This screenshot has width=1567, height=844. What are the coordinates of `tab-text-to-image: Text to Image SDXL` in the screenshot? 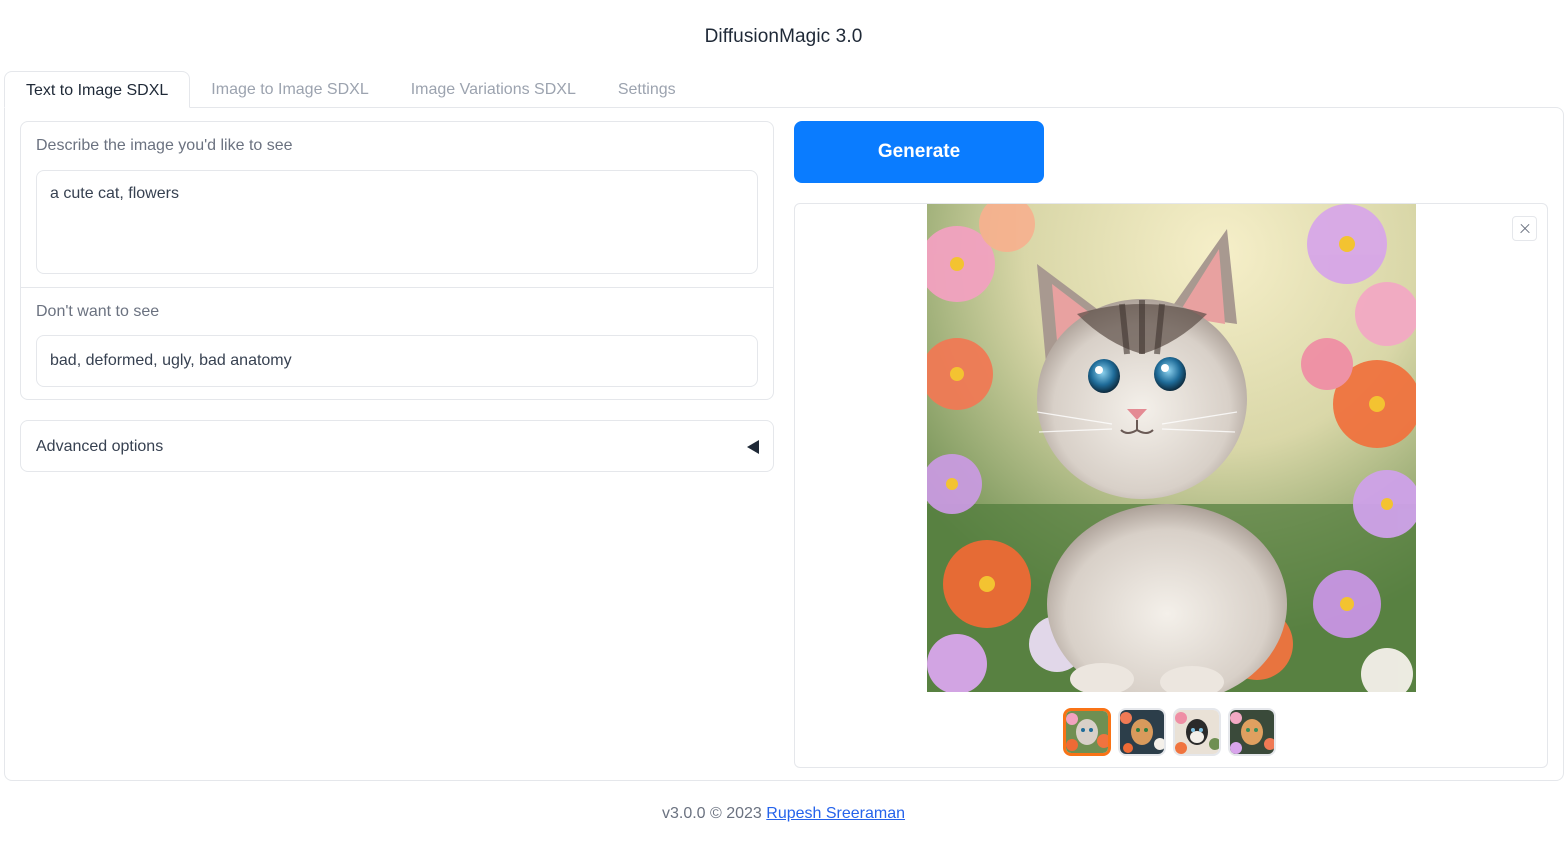 It's located at (97, 89).